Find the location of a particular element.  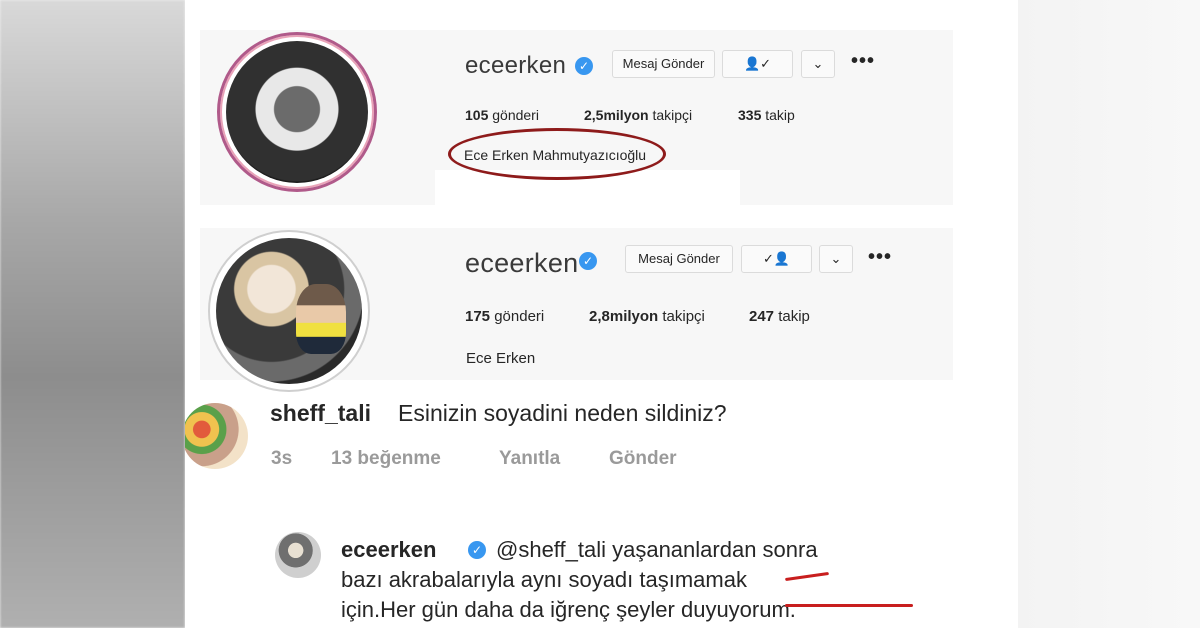

reply-line-1: @sheff_tali yaşananlardan sonra is located at coordinates (657, 549).